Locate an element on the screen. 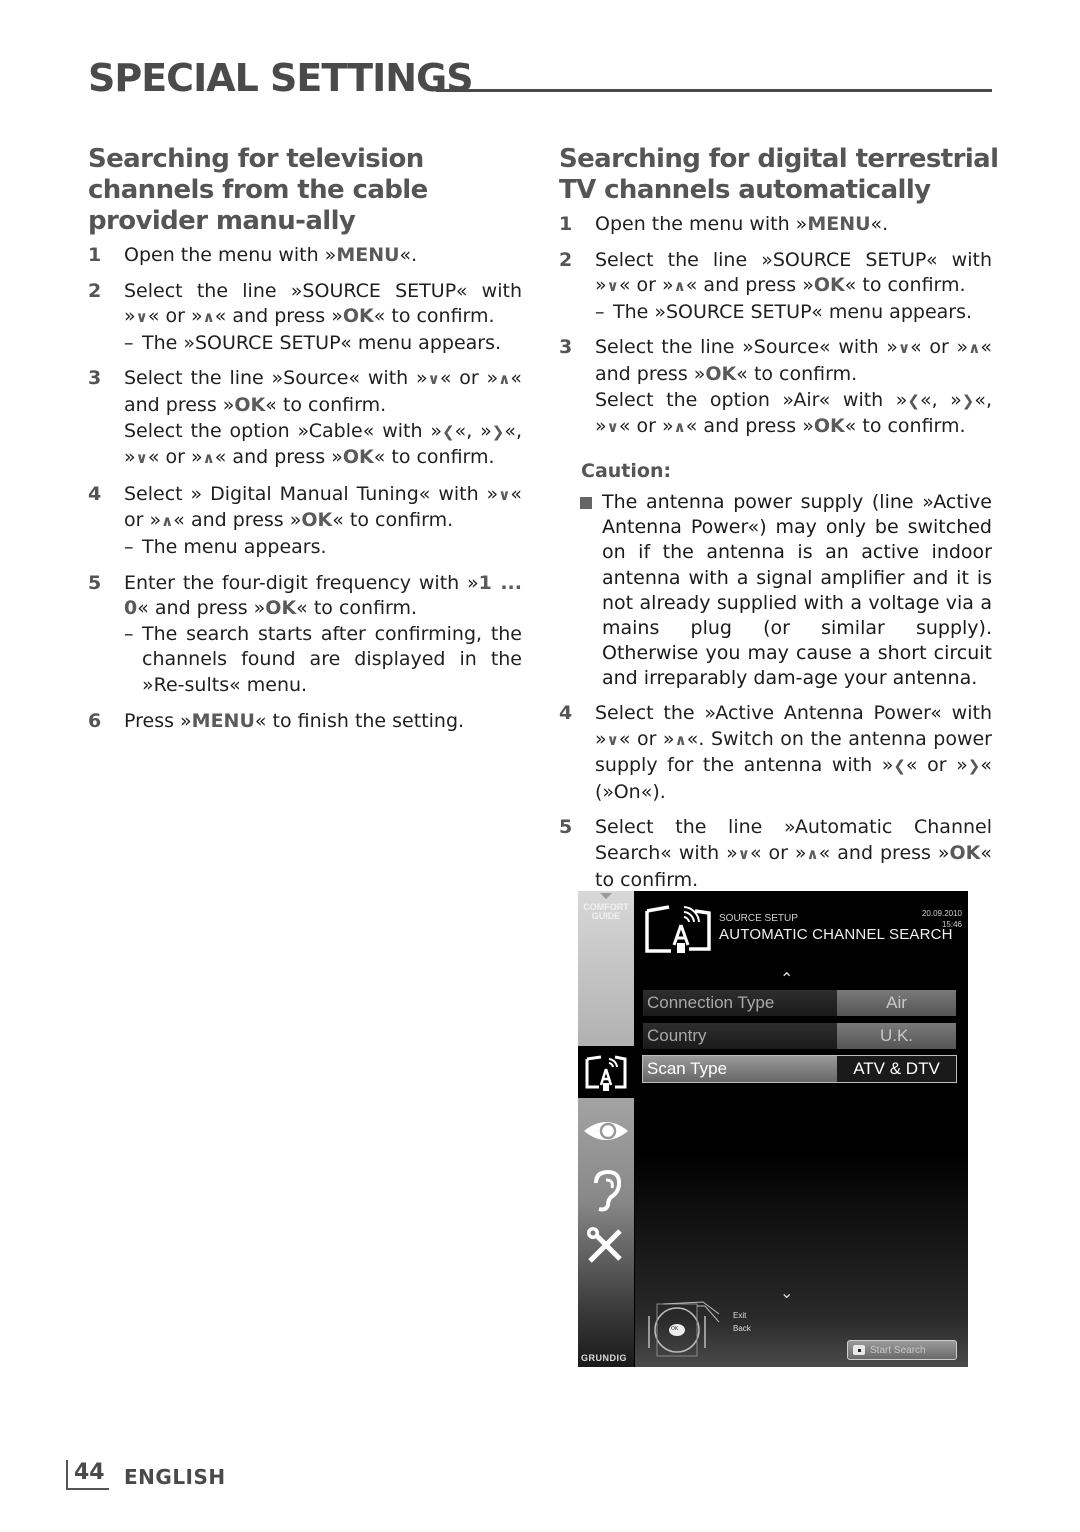 This screenshot has height=1532, width=1080. sidebar-item-sound is located at coordinates (606, 1191).